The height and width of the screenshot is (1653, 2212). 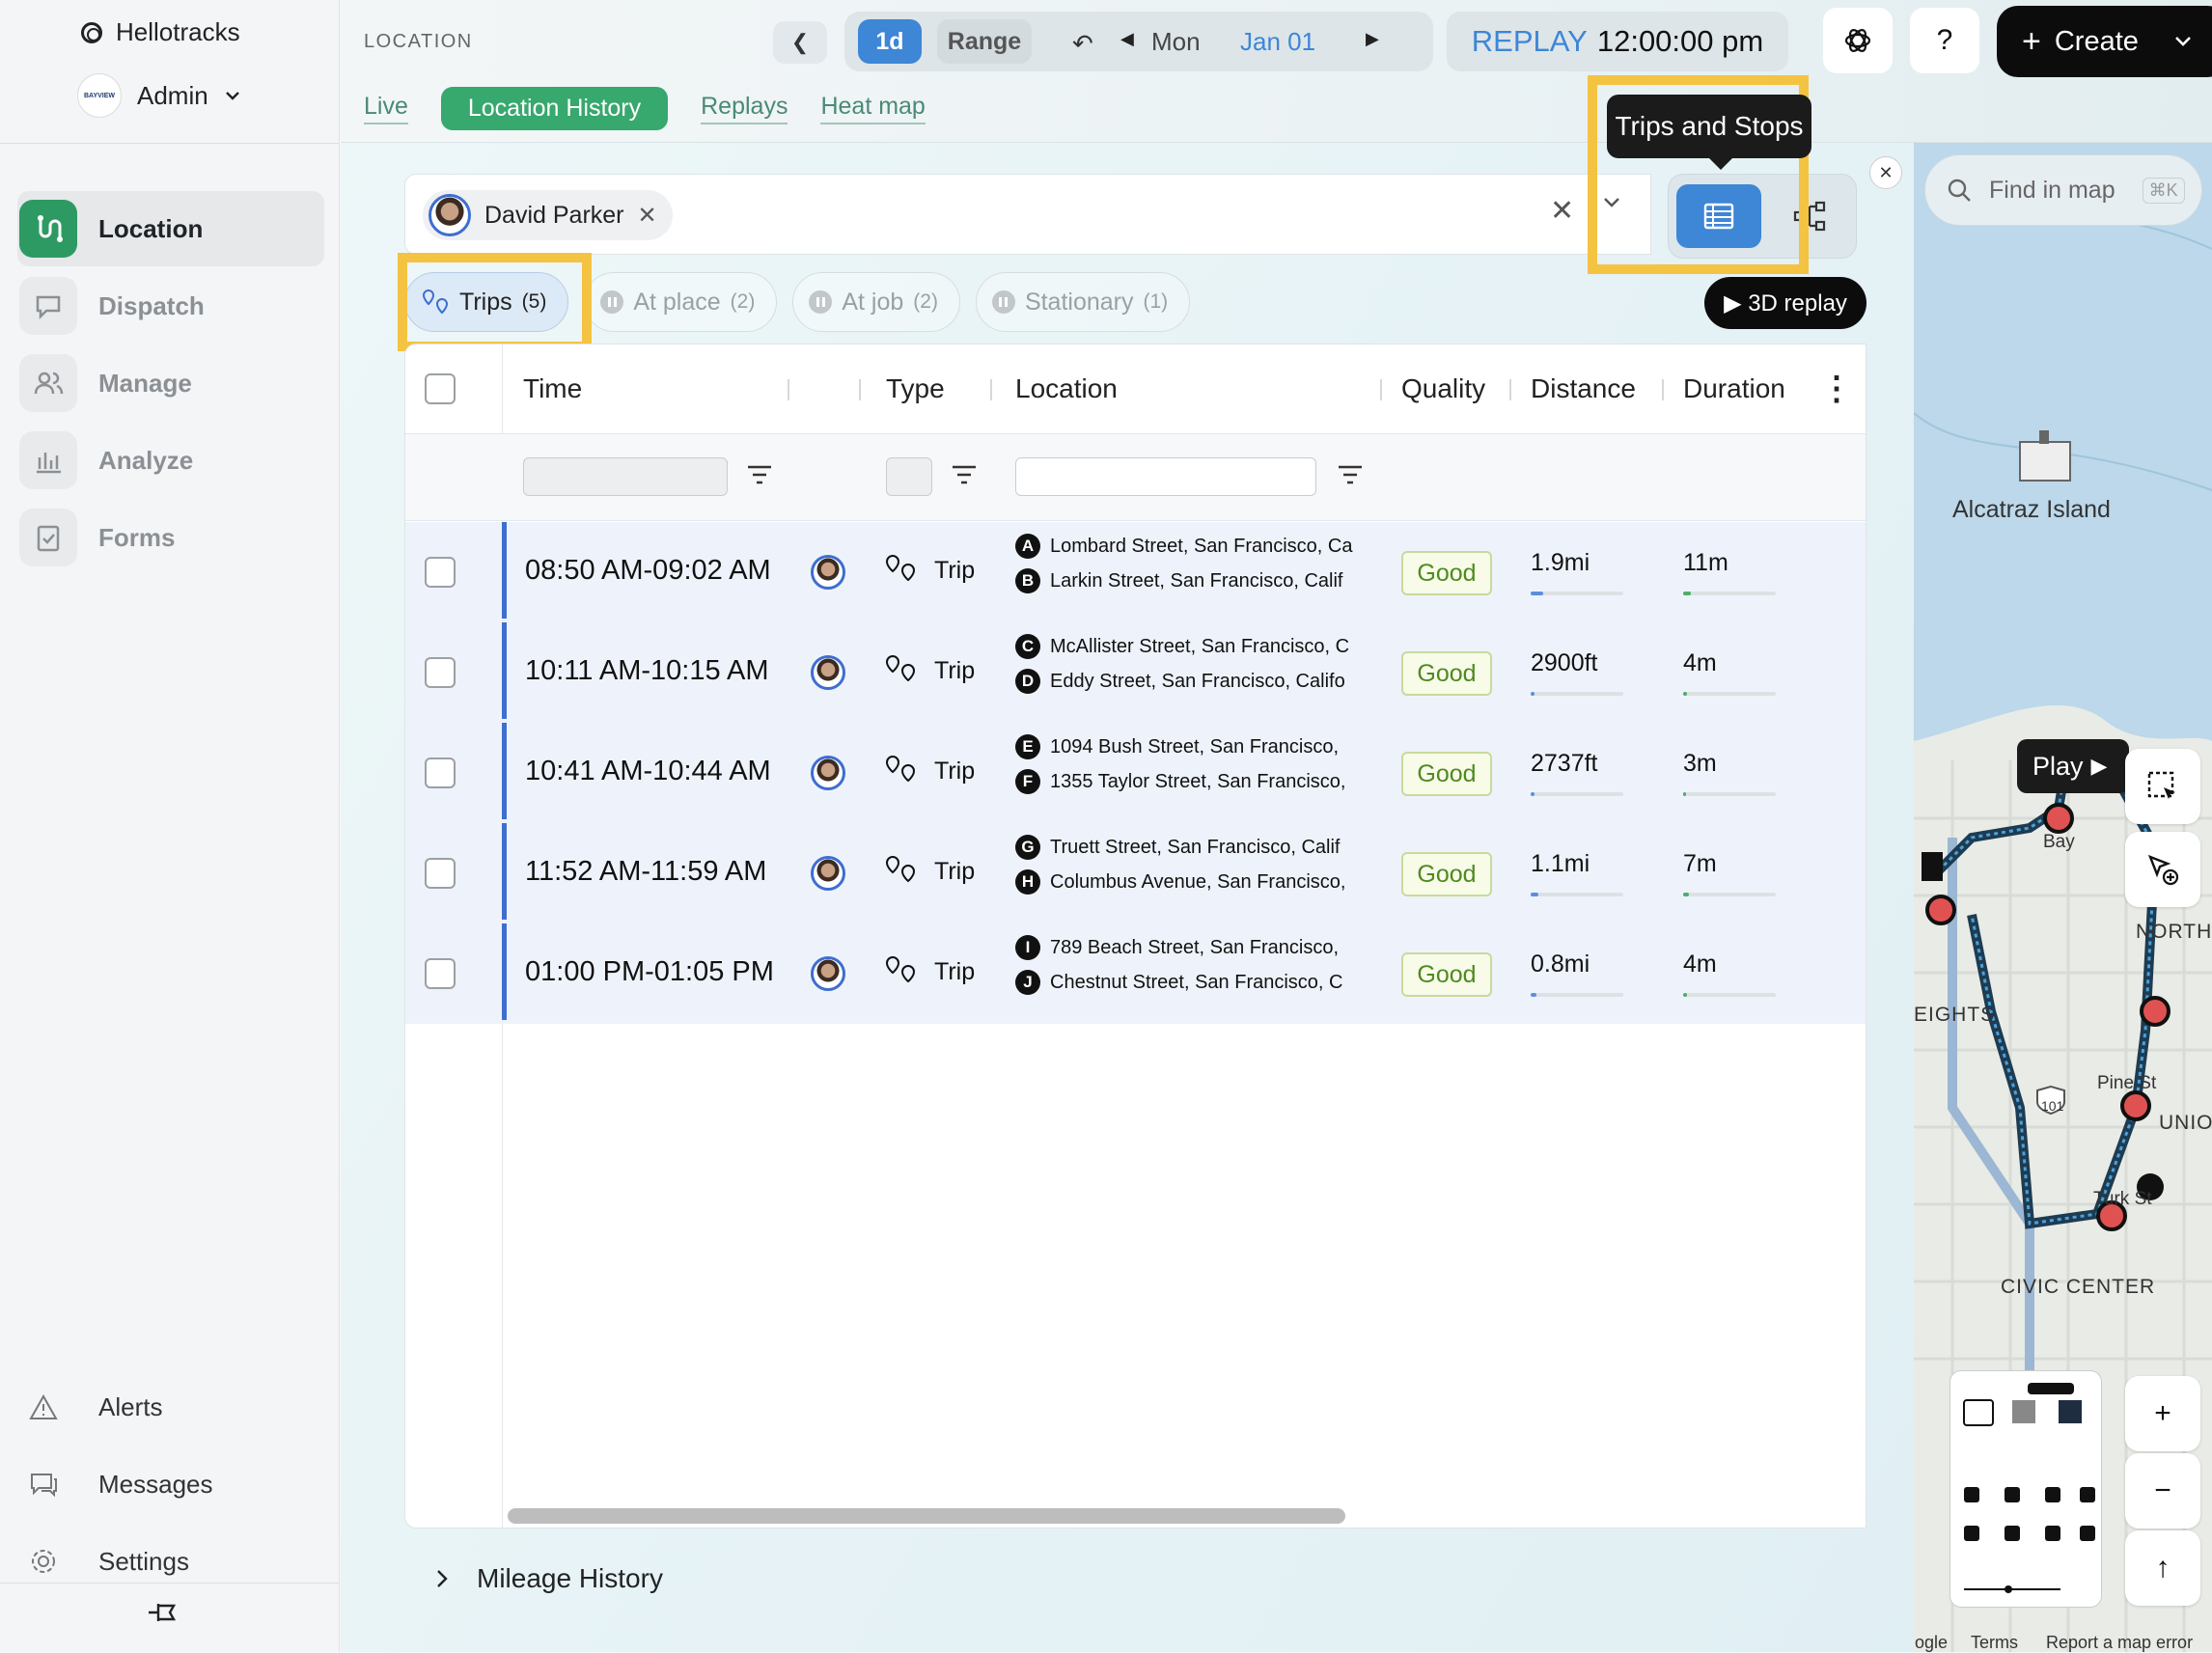 I want to click on map-search-input: Find in map ⌘K, so click(x=2063, y=190).